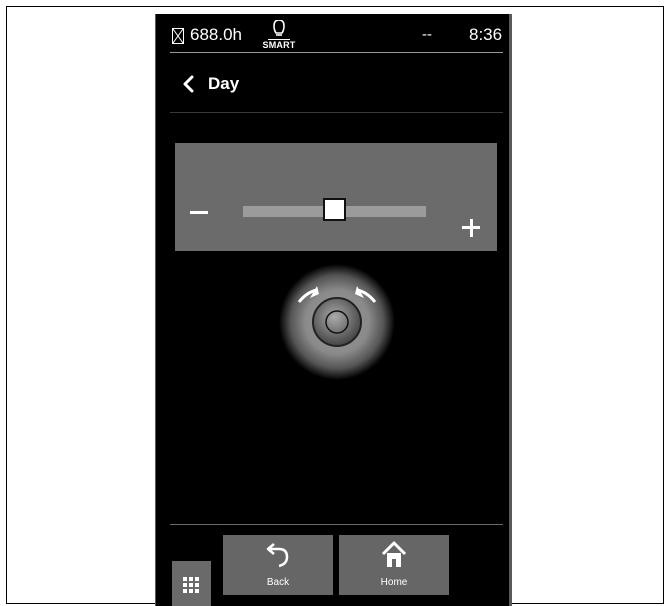 The image size is (672, 606). I want to click on back-button-label: Back, so click(278, 582).